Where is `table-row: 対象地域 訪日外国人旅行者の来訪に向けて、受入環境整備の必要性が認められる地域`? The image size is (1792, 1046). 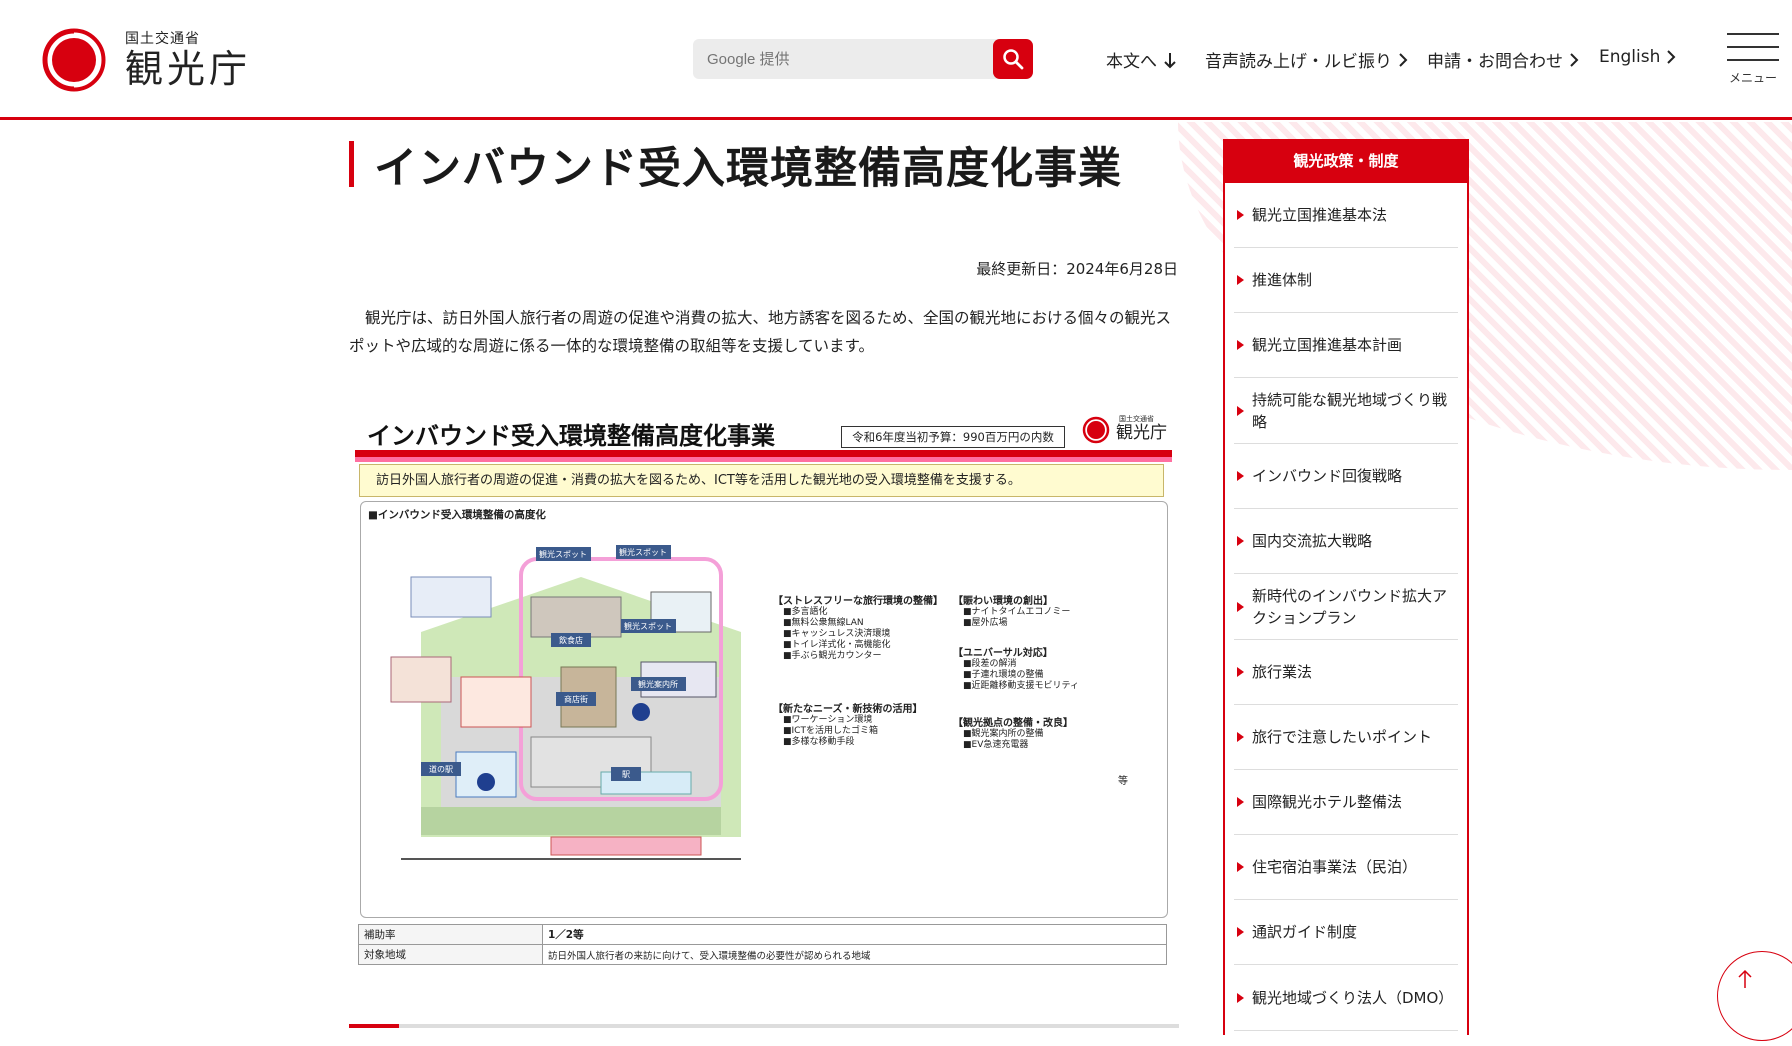 table-row: 対象地域 訪日外国人旅行者の来訪に向けて、受入環境整備の必要性が認められる地域 is located at coordinates (762, 954).